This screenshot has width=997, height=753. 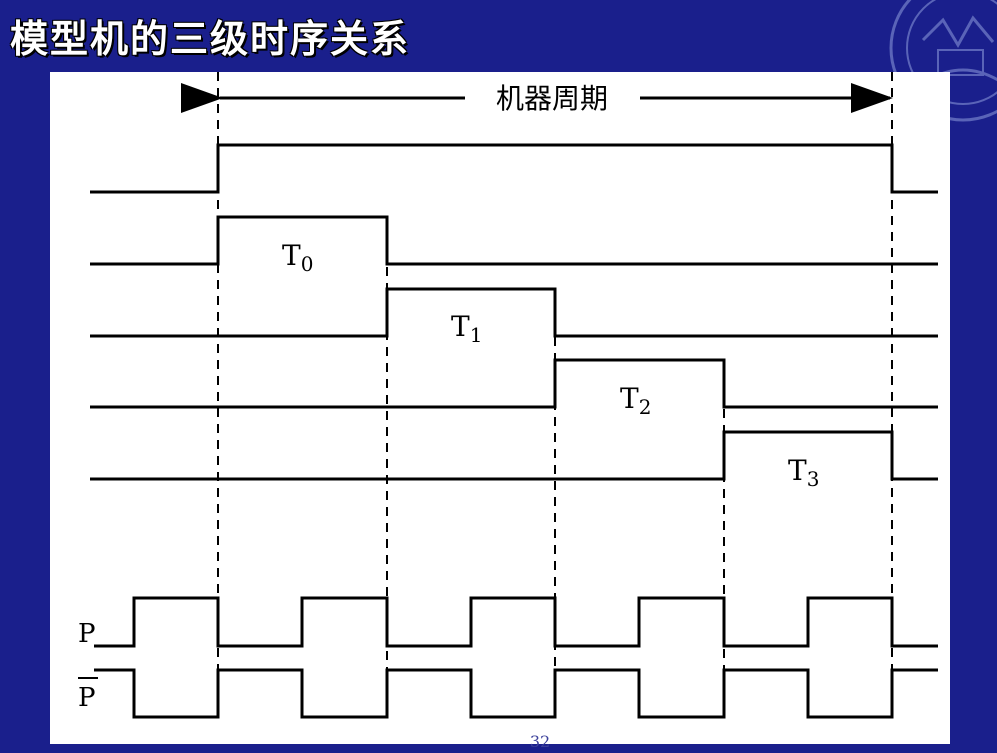 What do you see at coordinates (87, 698) in the screenshot?
I see `pbar-label: P` at bounding box center [87, 698].